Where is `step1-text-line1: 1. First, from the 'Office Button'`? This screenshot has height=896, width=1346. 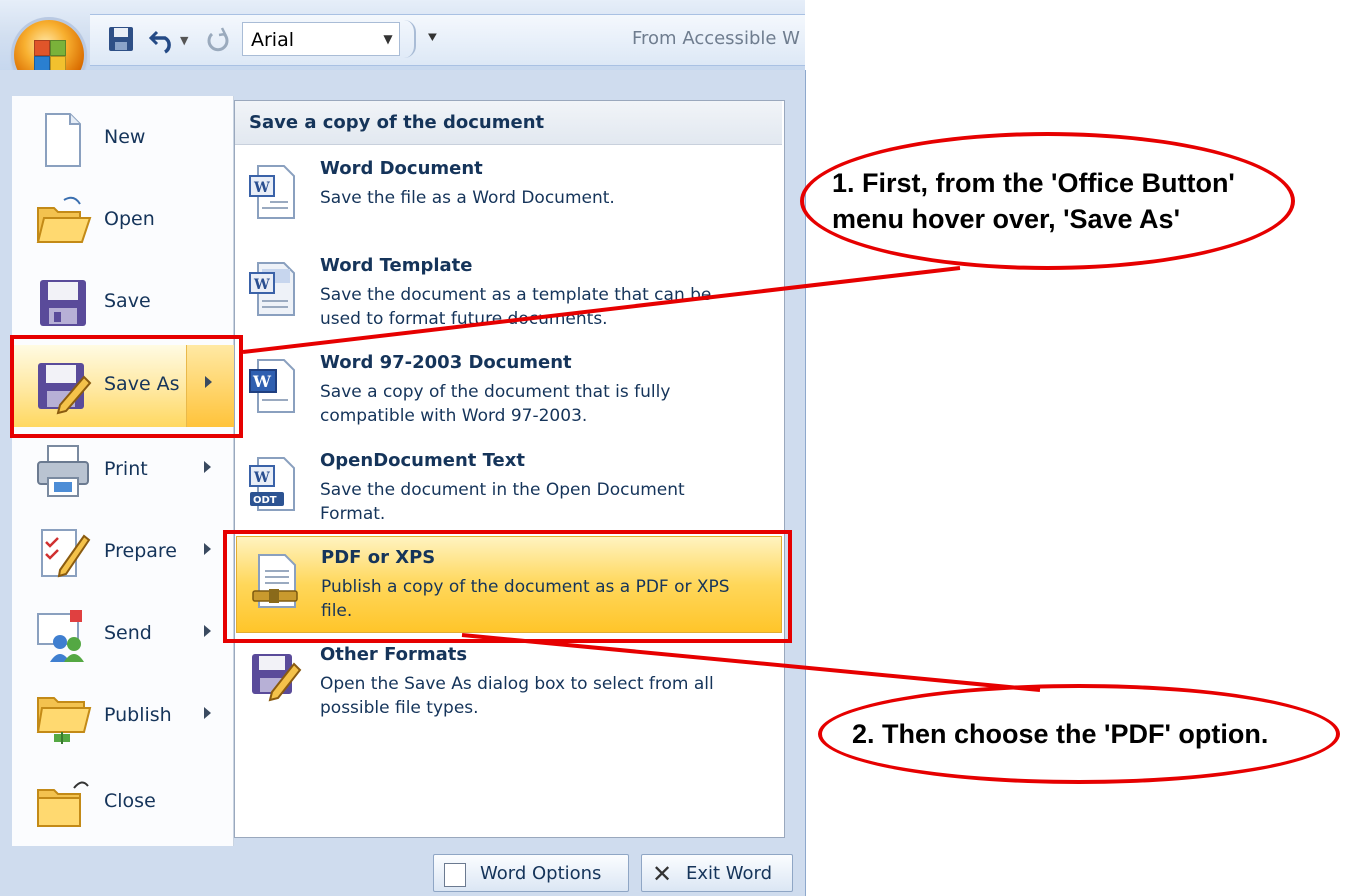
step1-text-line1: 1. First, from the 'Office Button' is located at coordinates (1033, 183).